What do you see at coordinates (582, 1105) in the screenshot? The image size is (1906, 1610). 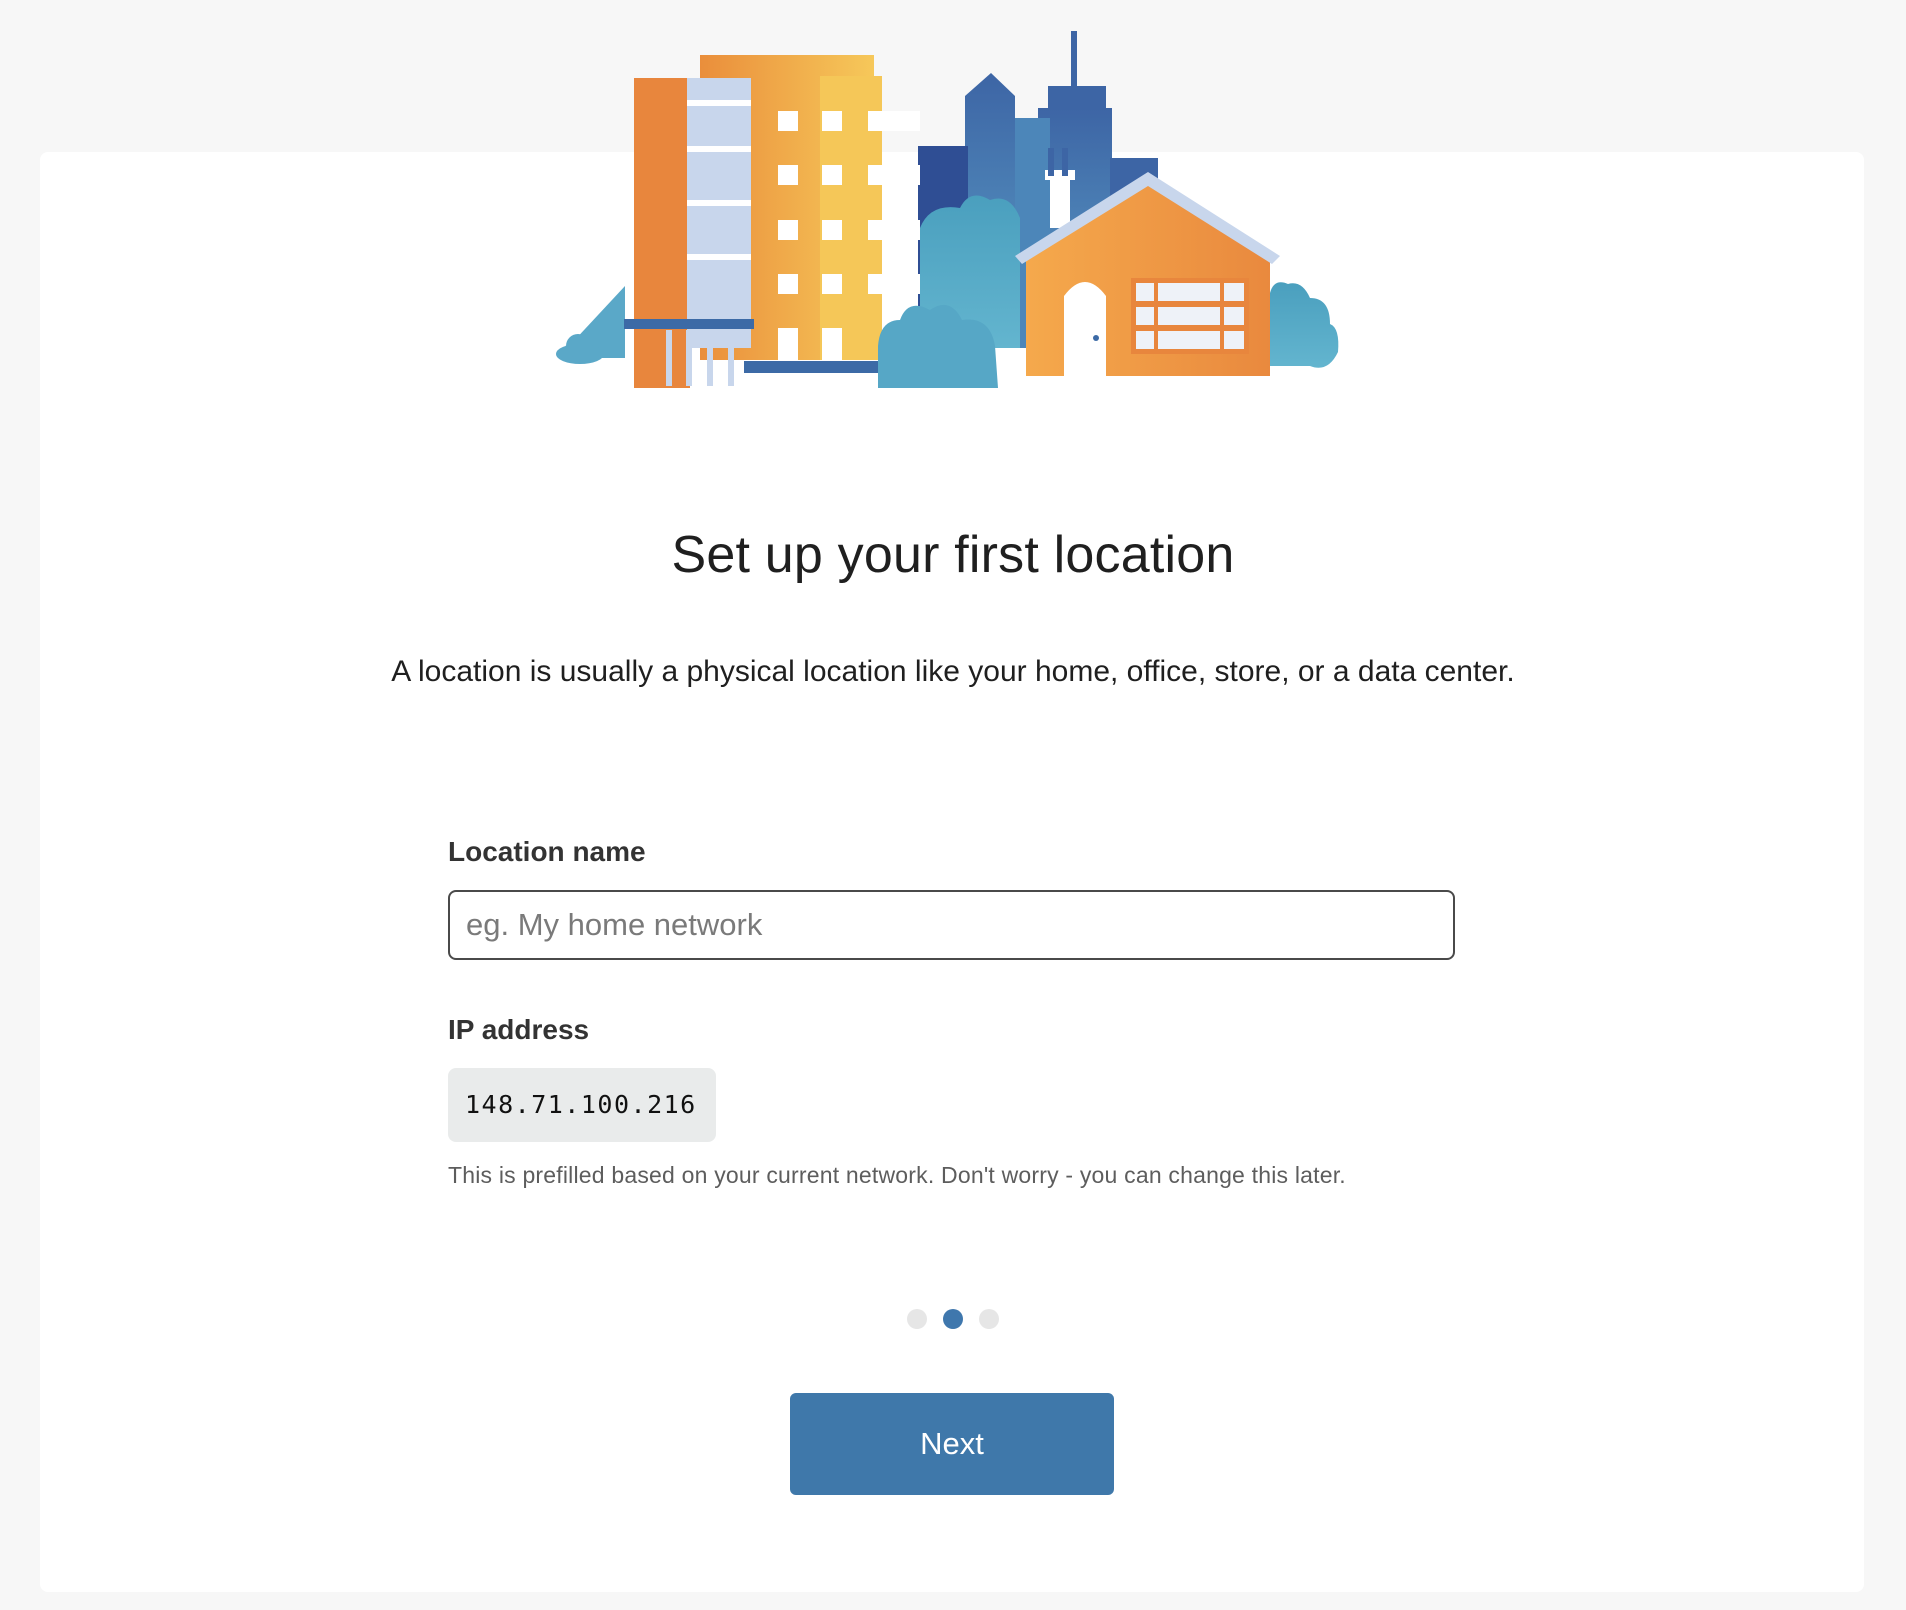 I see `ip-address-value: 148.71.100.216` at bounding box center [582, 1105].